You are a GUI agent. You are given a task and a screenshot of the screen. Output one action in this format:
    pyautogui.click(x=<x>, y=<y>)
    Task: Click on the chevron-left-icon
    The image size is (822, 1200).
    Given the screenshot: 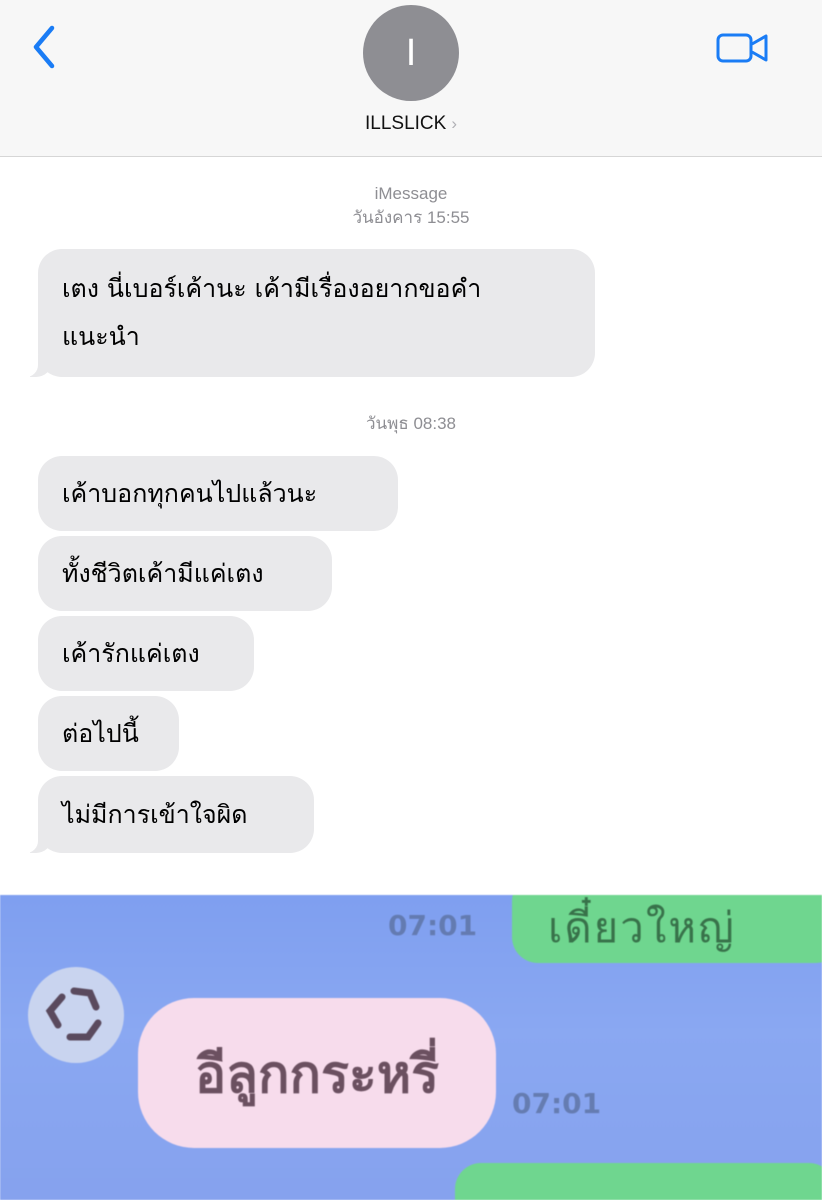 What is the action you would take?
    pyautogui.click(x=44, y=47)
    